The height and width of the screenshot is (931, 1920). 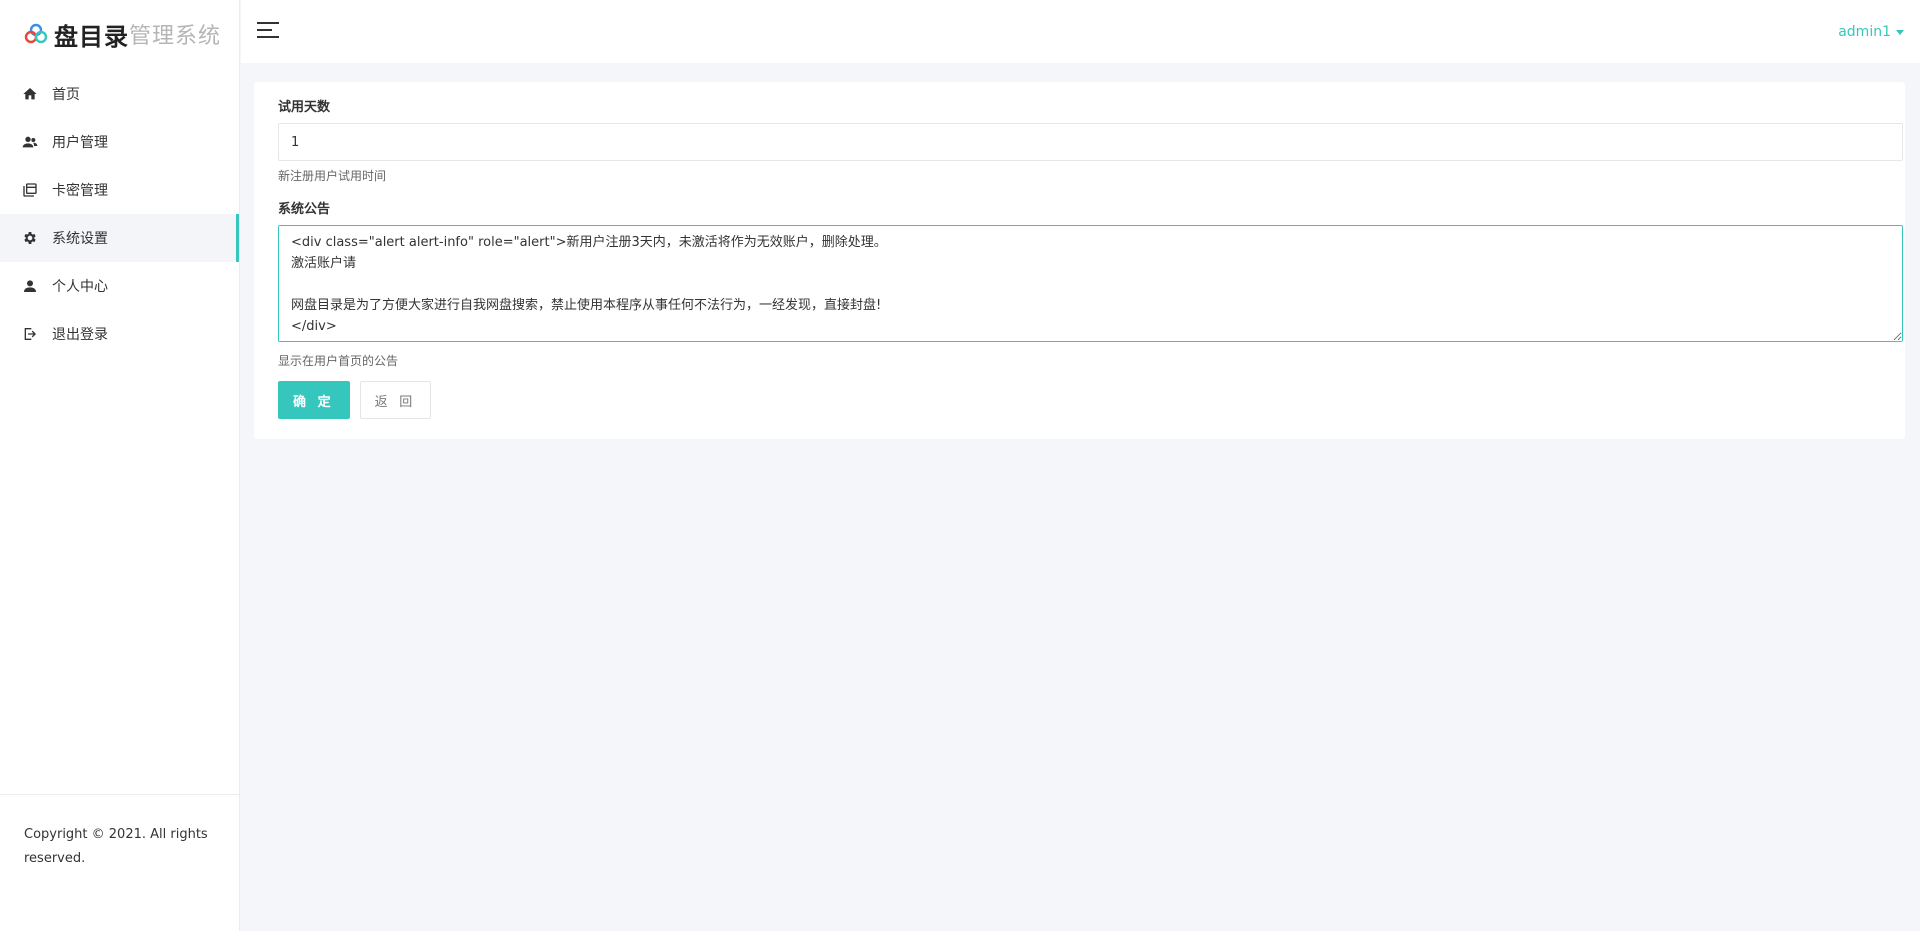 What do you see at coordinates (175, 36) in the screenshot?
I see `brand-subtitle: 管理系统` at bounding box center [175, 36].